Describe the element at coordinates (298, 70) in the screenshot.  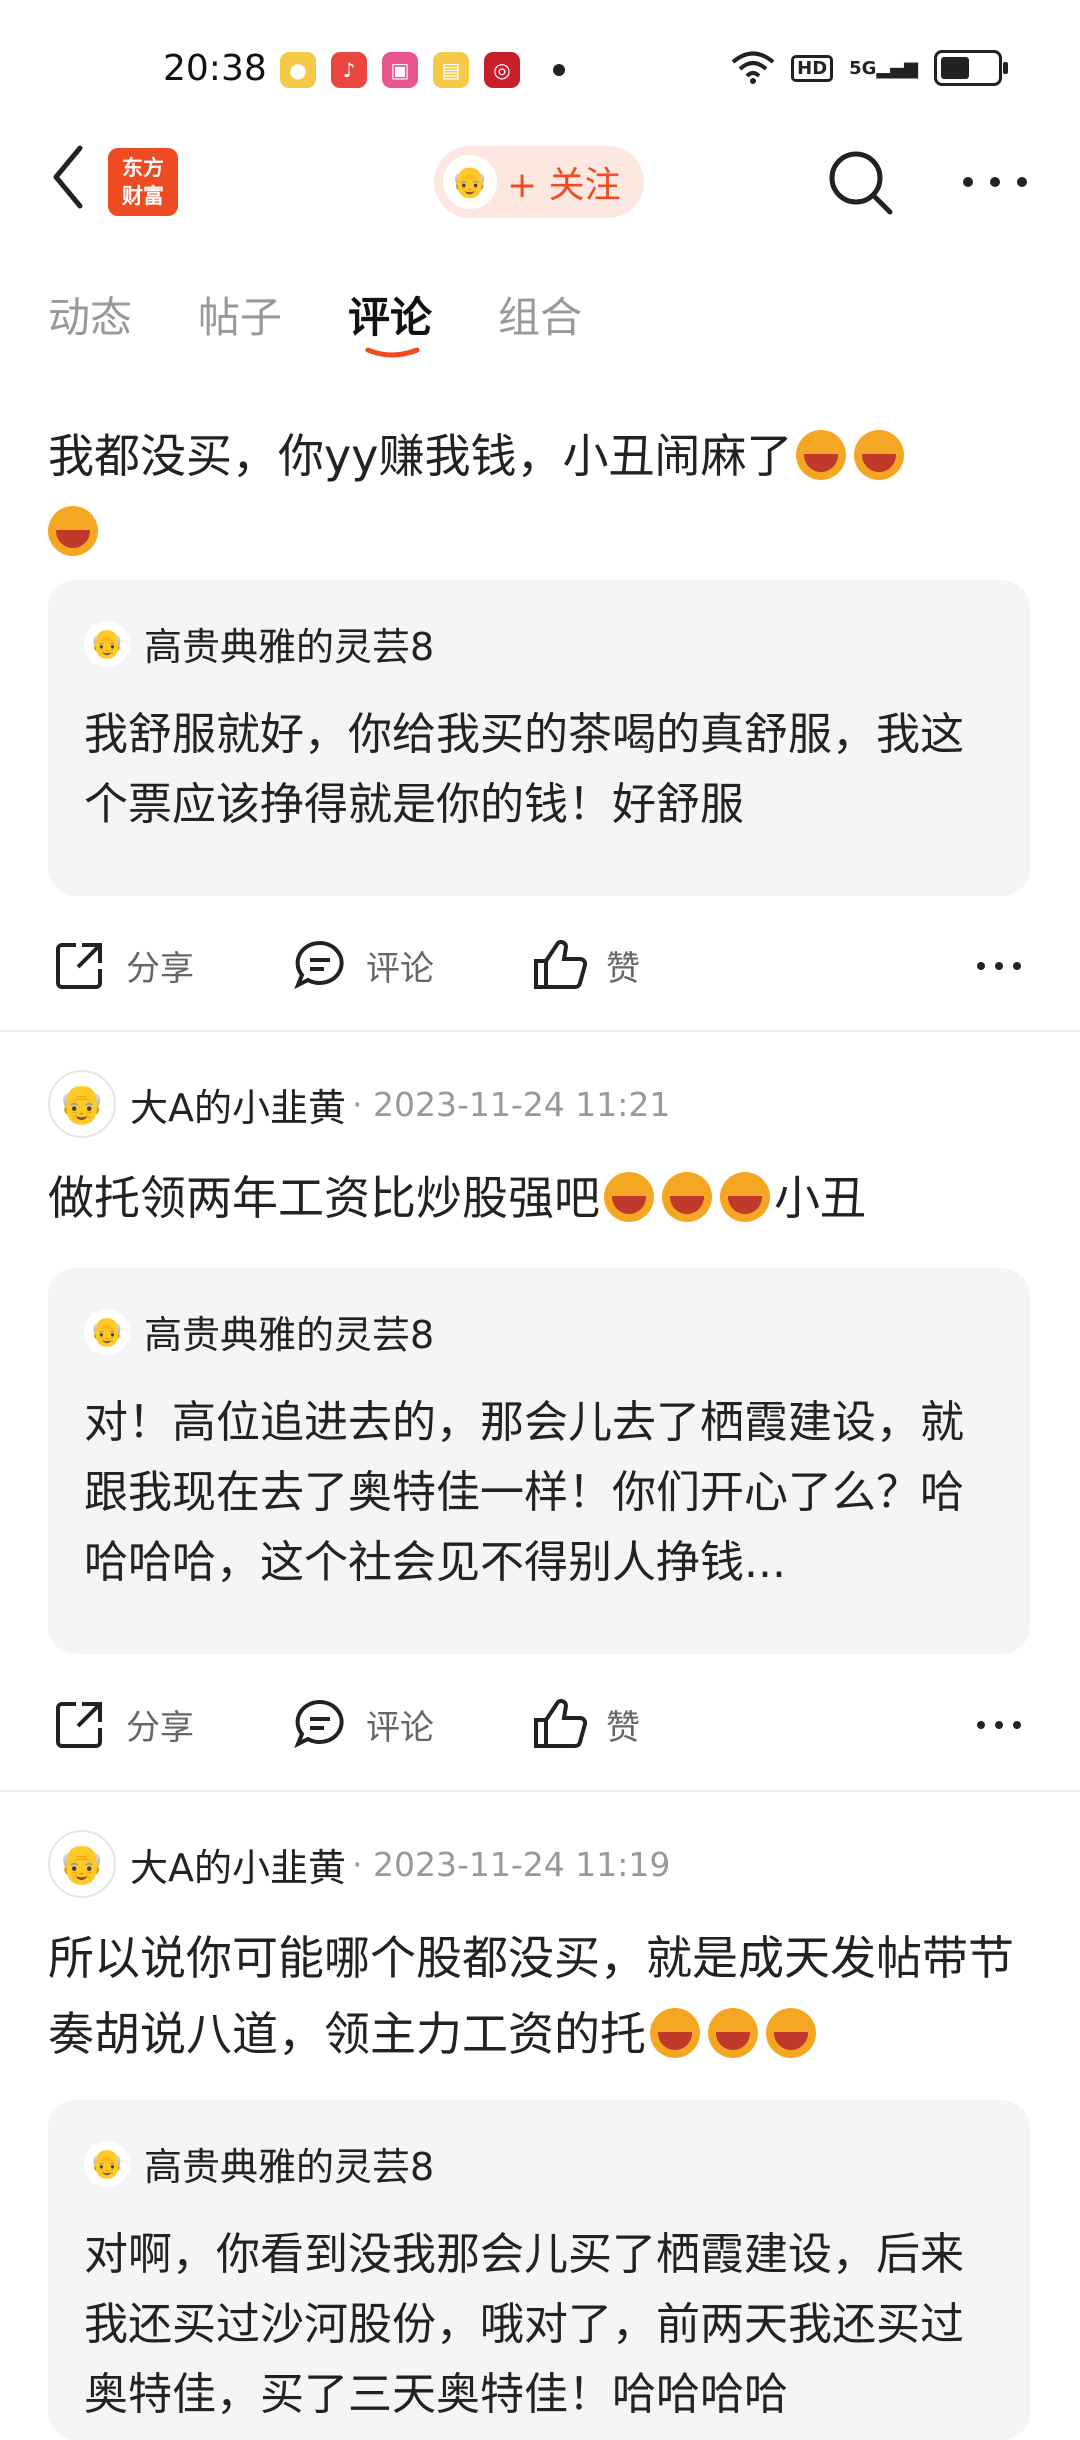
I see `weibo-icon: ●` at that location.